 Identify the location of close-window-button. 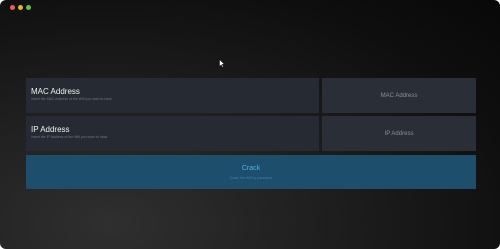
(12, 7).